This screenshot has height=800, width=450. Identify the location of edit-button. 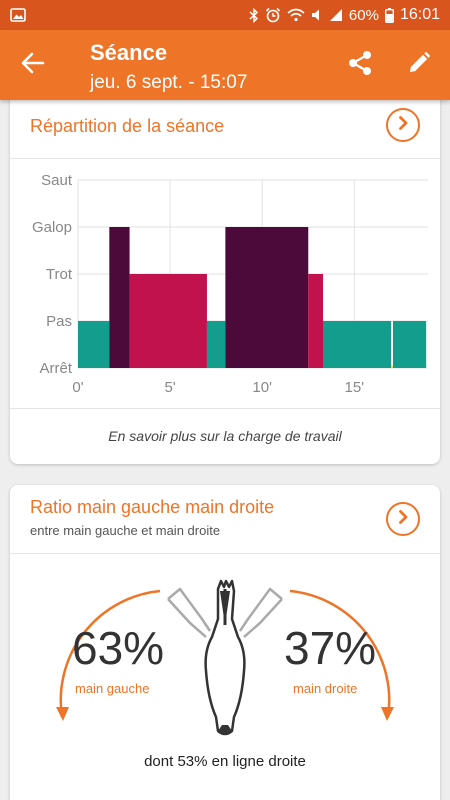
(419, 65).